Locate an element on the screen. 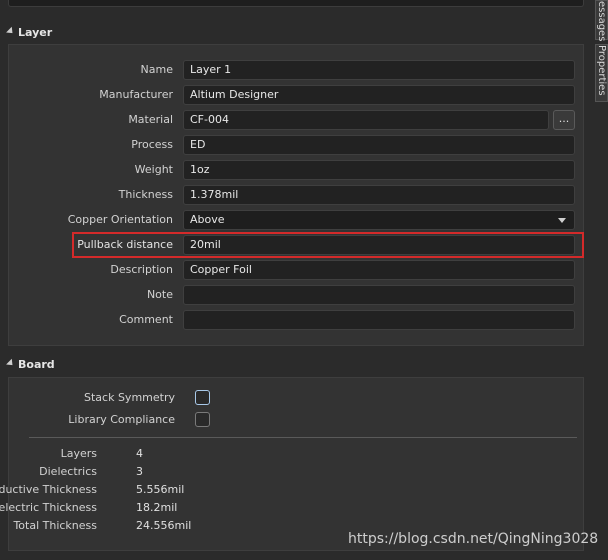  thickness-row: Thickness 1.378mil is located at coordinates (296, 195).